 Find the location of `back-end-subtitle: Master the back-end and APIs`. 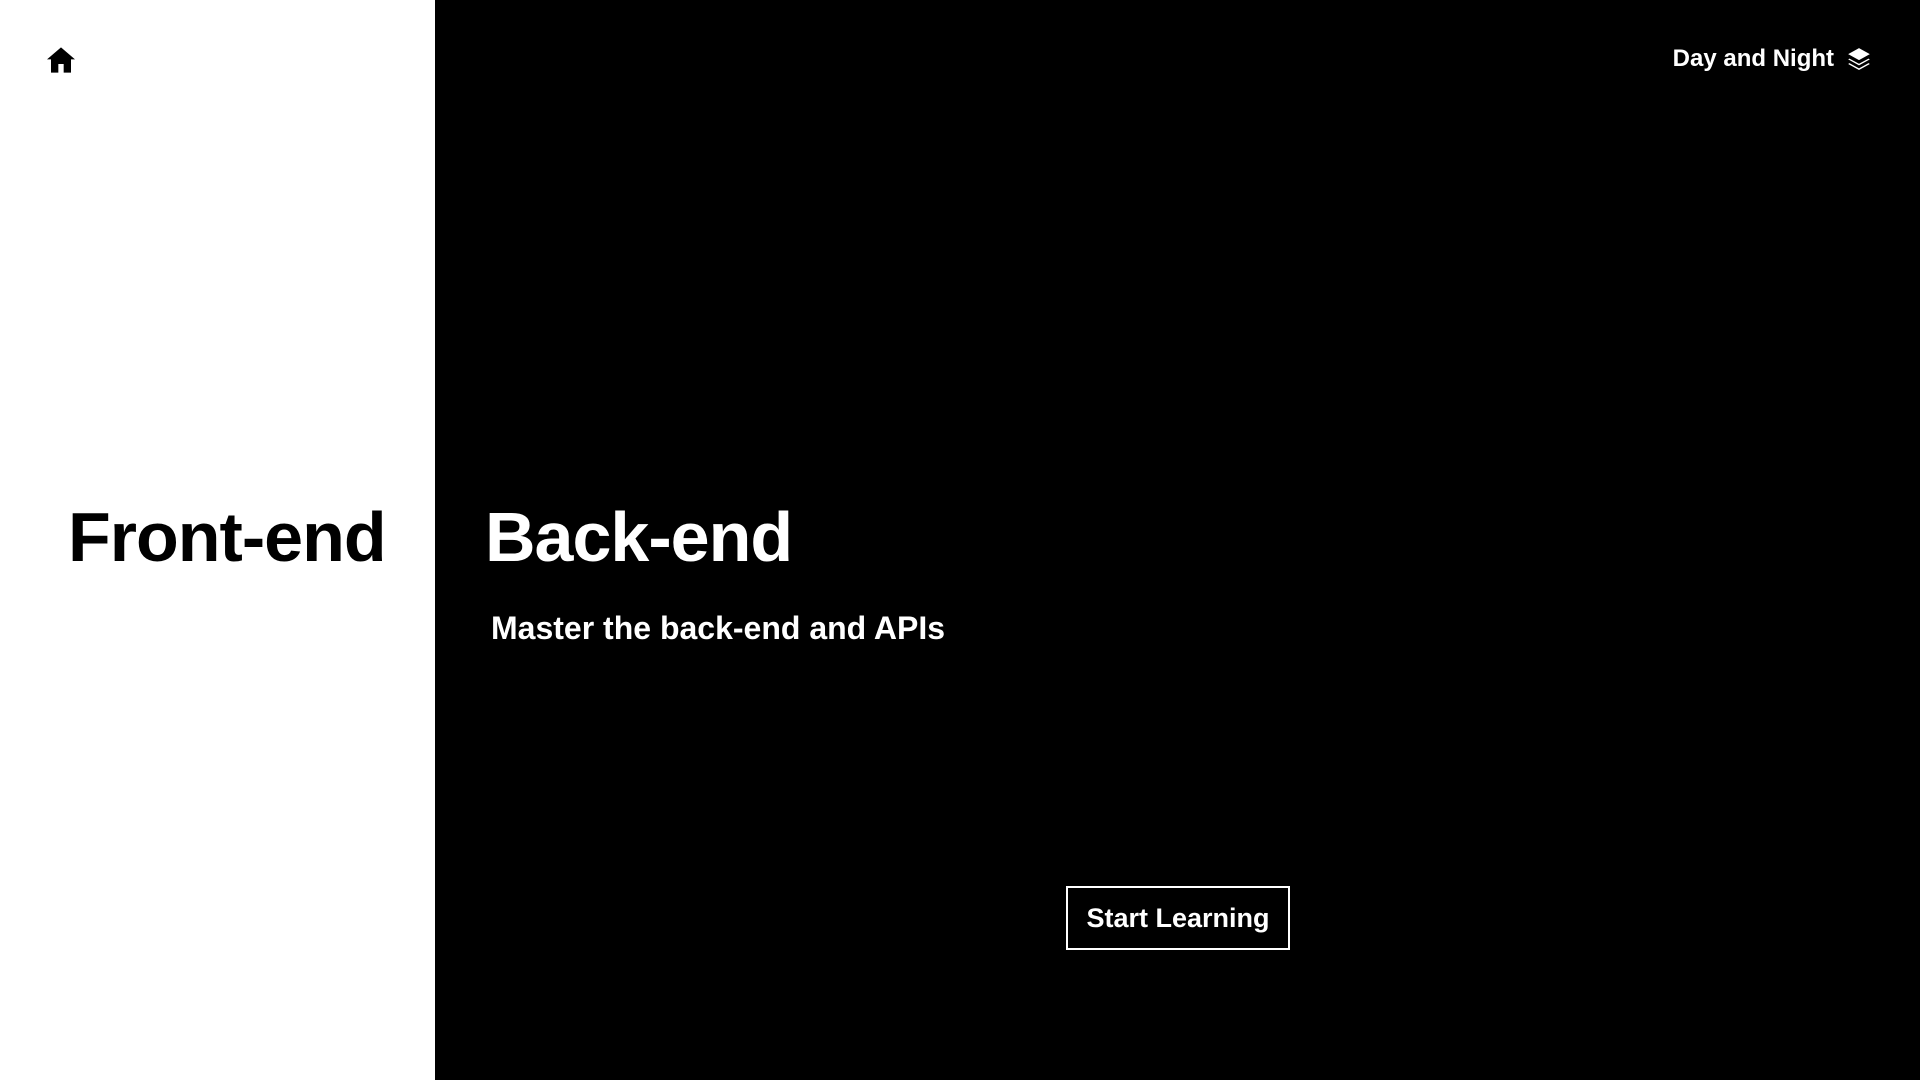

back-end-subtitle: Master the back-end and APIs is located at coordinates (718, 628).